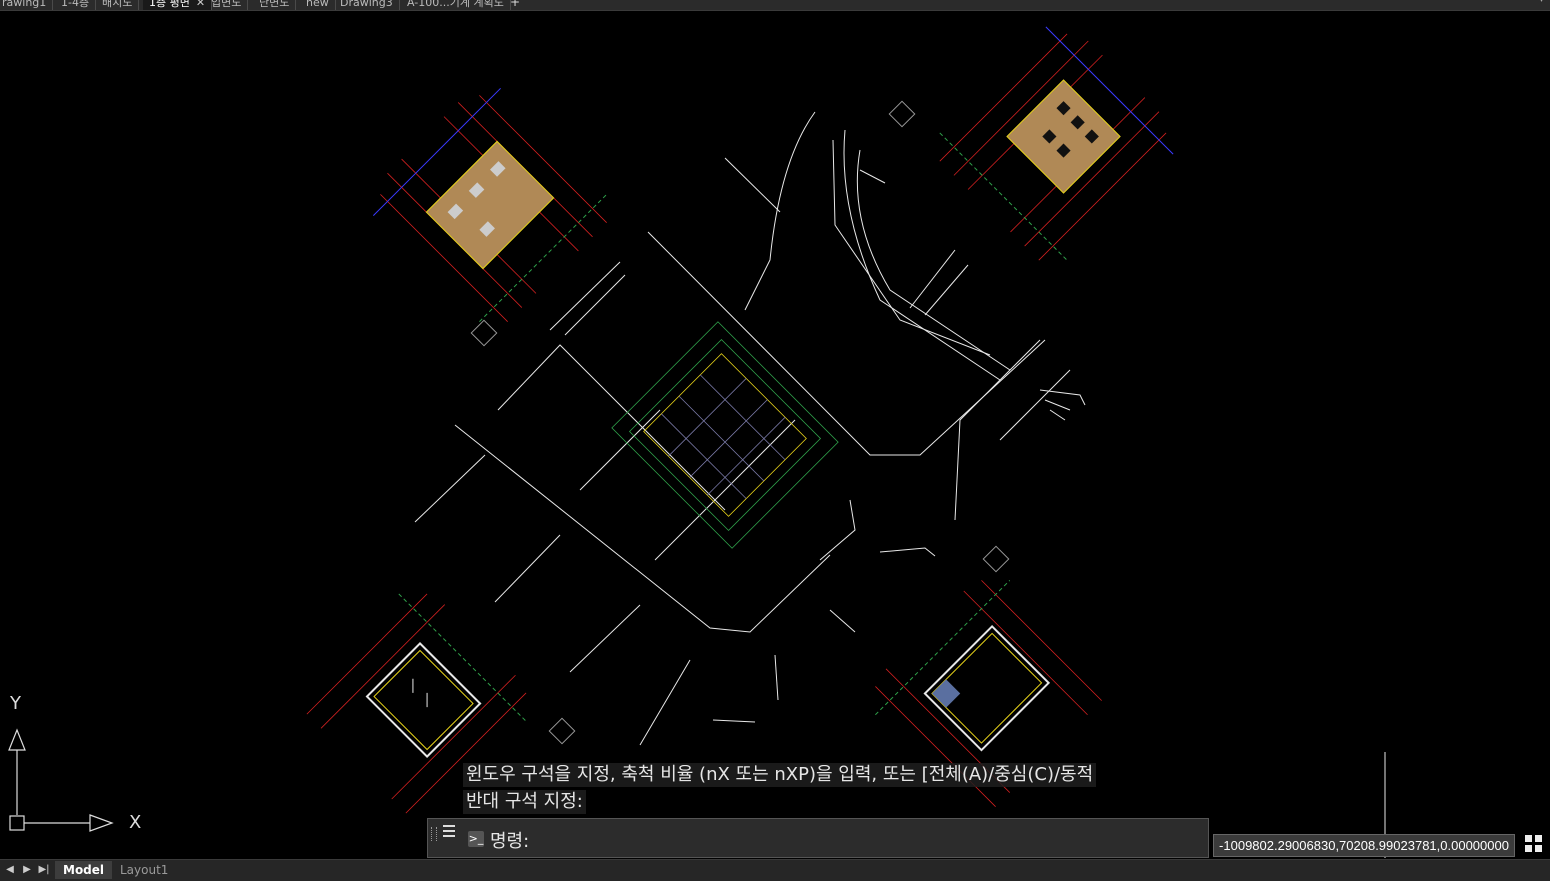  Describe the element at coordinates (144, 870) in the screenshot. I see `tab-layout1: Layout1` at that location.